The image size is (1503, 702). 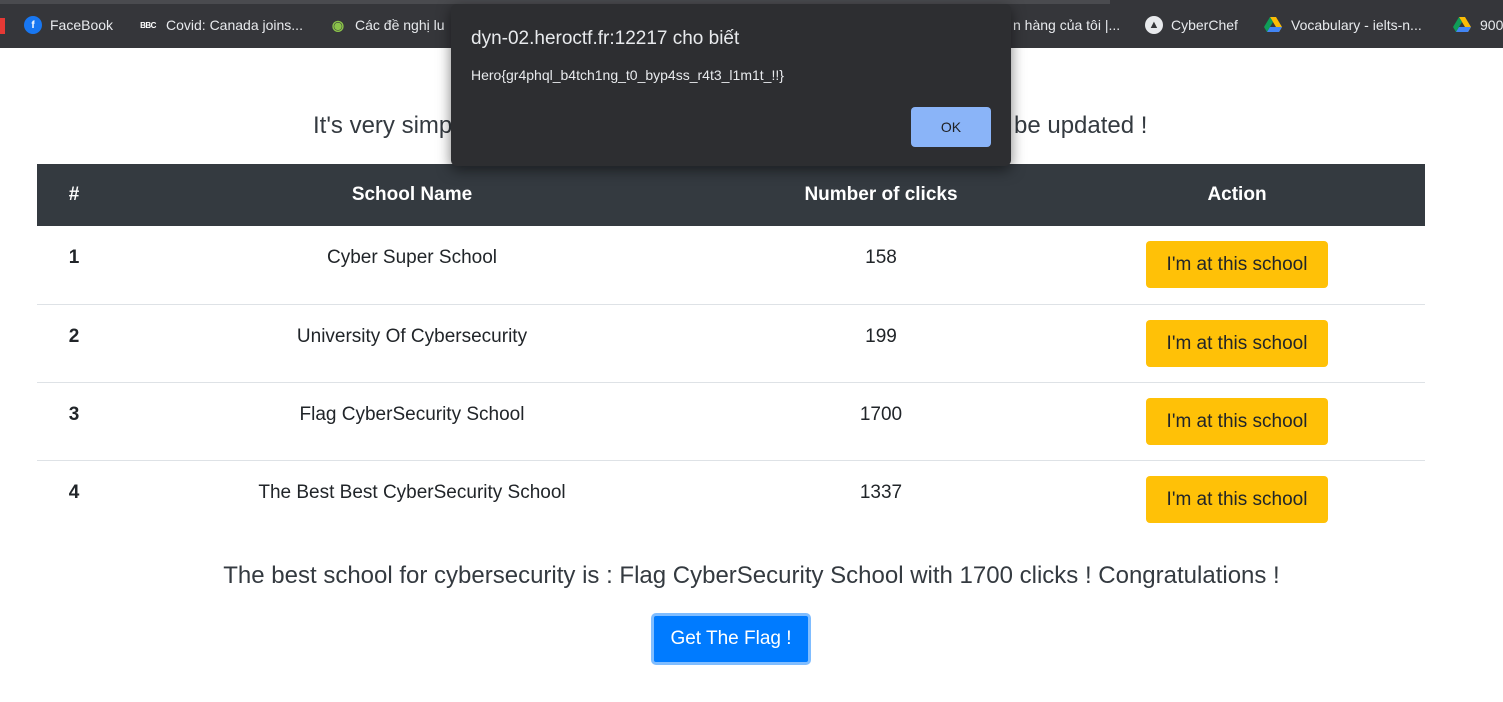 I want to click on facebook-icon: f, so click(x=33, y=25).